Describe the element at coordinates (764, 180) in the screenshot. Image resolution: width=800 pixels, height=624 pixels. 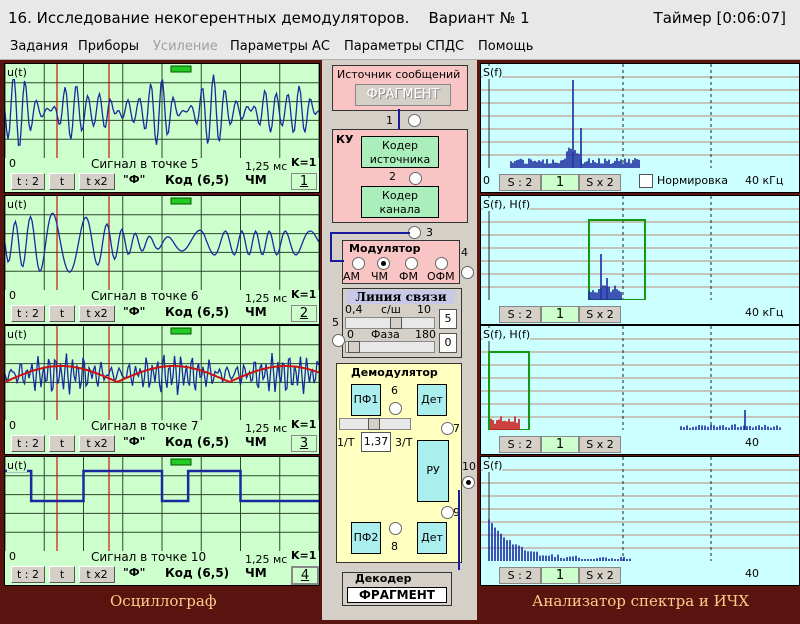
I see `frequency-unit: 40 кГц` at that location.